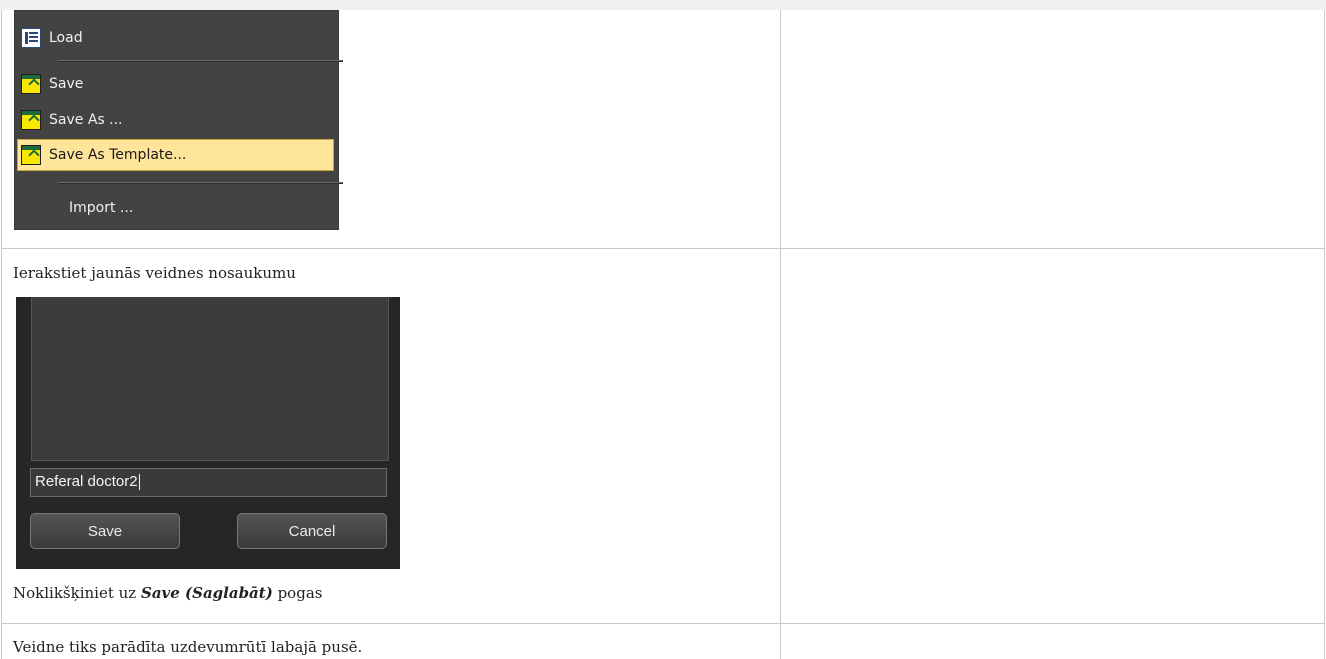 This screenshot has width=1326, height=659. I want to click on step2-click-instruction: Noklikšķiniet uz Save (Saglabāt) pogas, so click(167, 593).